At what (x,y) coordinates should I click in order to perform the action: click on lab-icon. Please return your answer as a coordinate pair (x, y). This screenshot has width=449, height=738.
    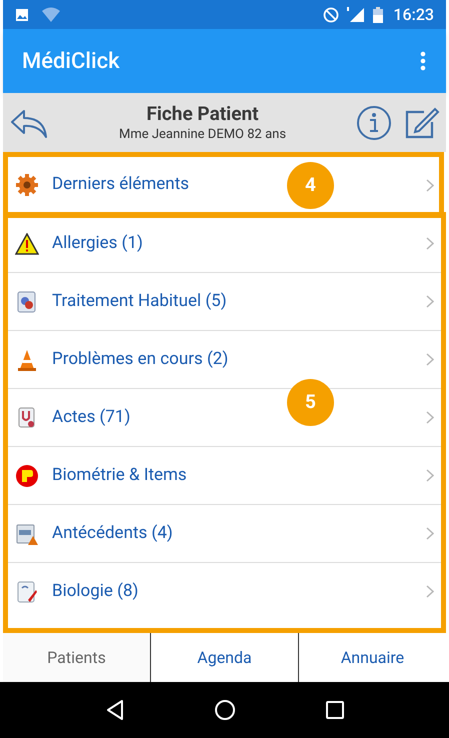
    Looking at the image, I should click on (27, 592).